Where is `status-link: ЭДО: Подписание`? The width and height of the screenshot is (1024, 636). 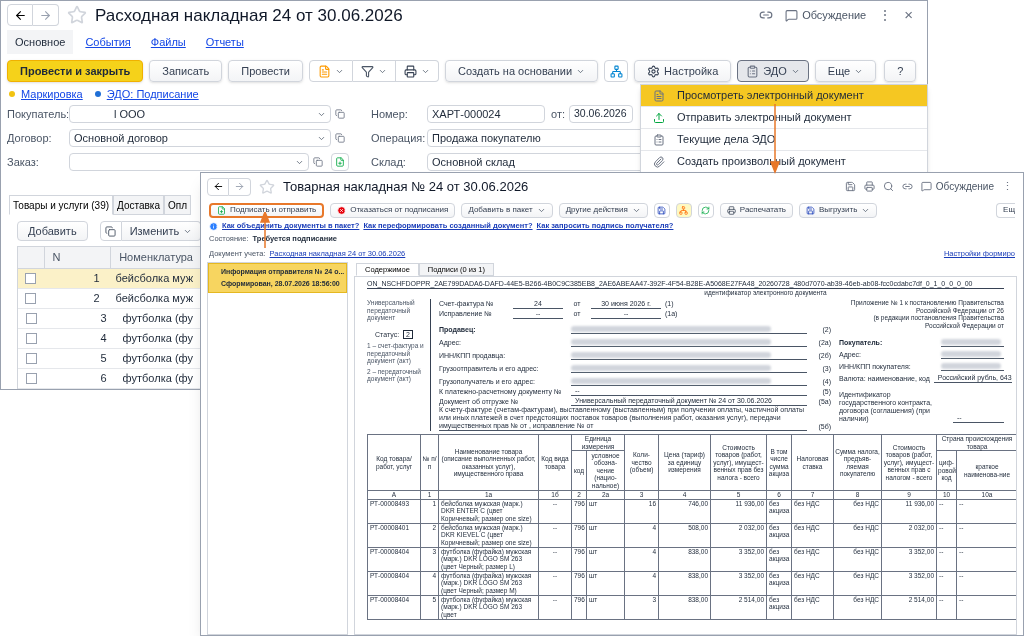
status-link: ЭДО: Подписание is located at coordinates (152, 94).